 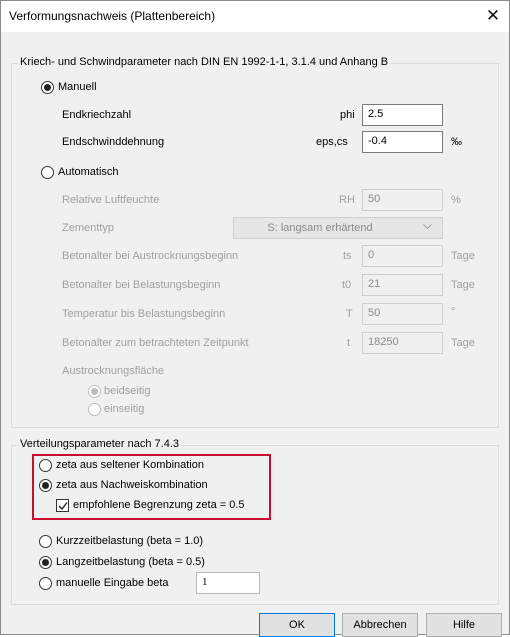 I want to click on langzeit-radio, so click(x=45, y=562).